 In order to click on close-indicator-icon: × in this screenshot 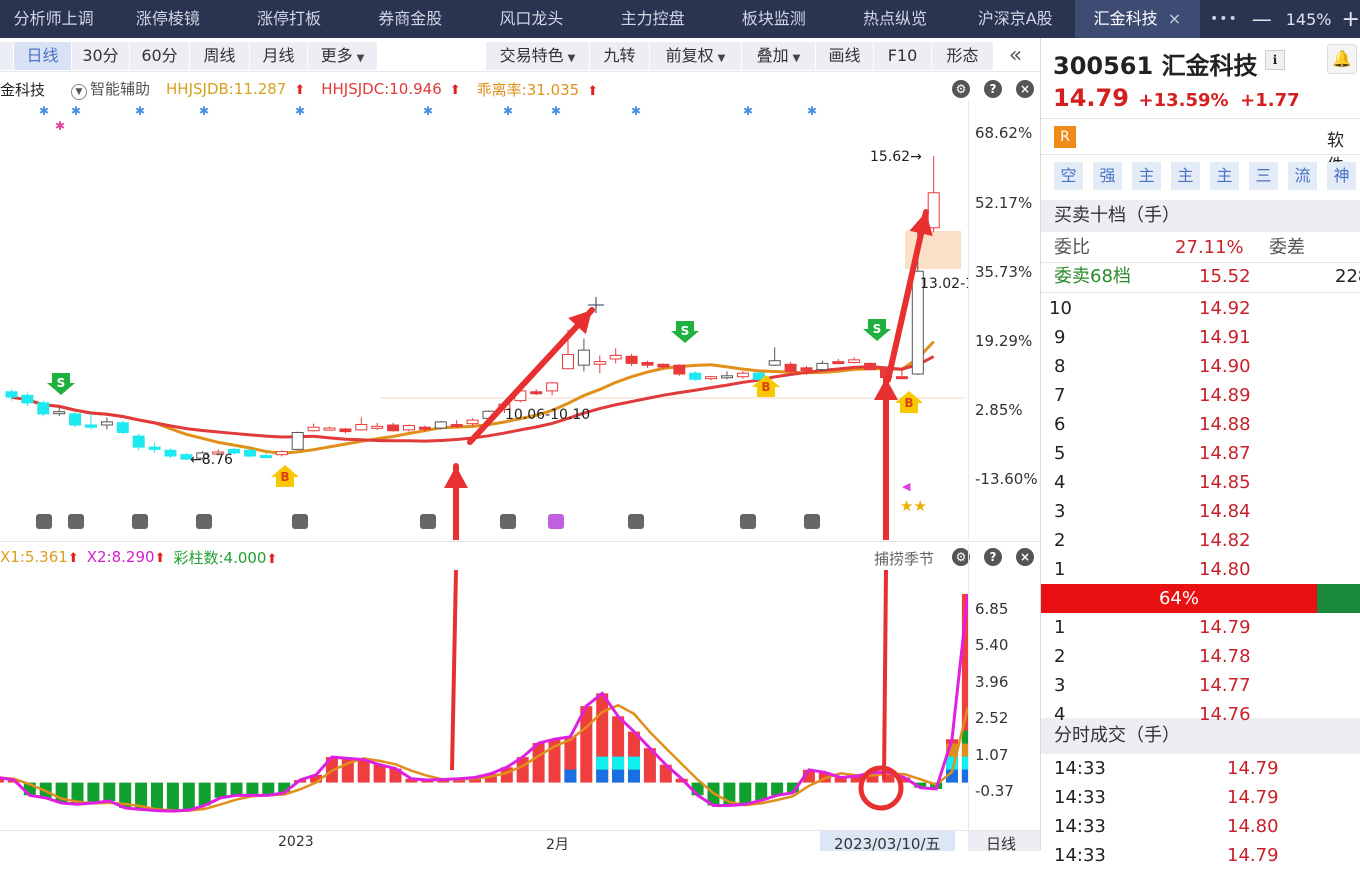, I will do `click(1025, 89)`.